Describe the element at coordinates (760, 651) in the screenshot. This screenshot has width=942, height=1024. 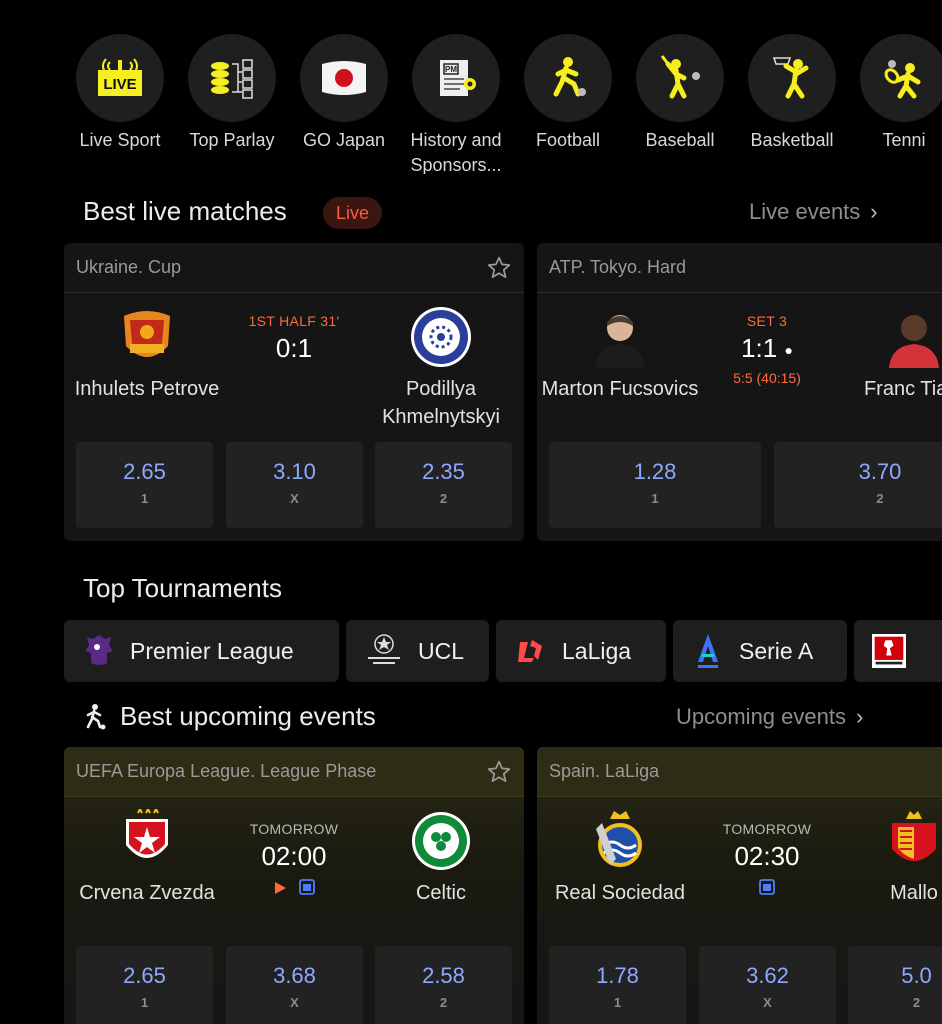
I see `tournament-serie-a: Serie A` at that location.